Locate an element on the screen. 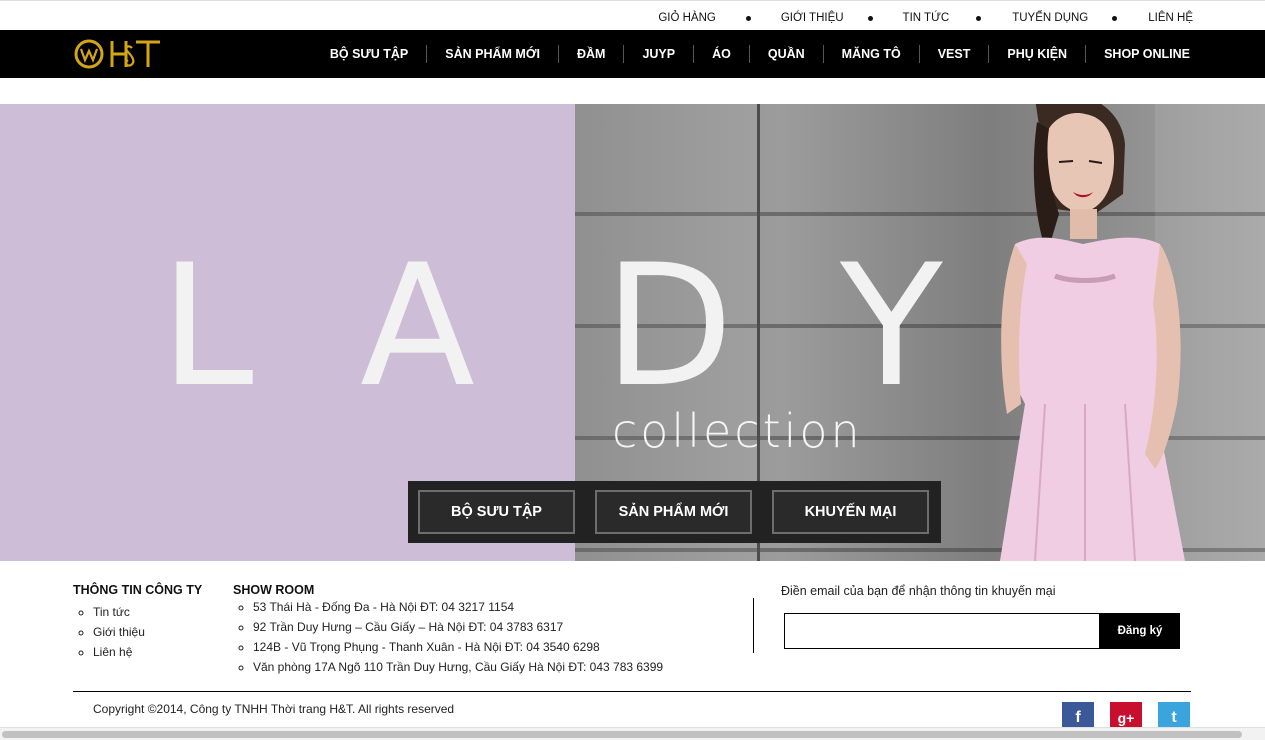 Image resolution: width=1265 pixels, height=740 pixels. top-link-careers: TUYỂN DỤNG is located at coordinates (1050, 18).